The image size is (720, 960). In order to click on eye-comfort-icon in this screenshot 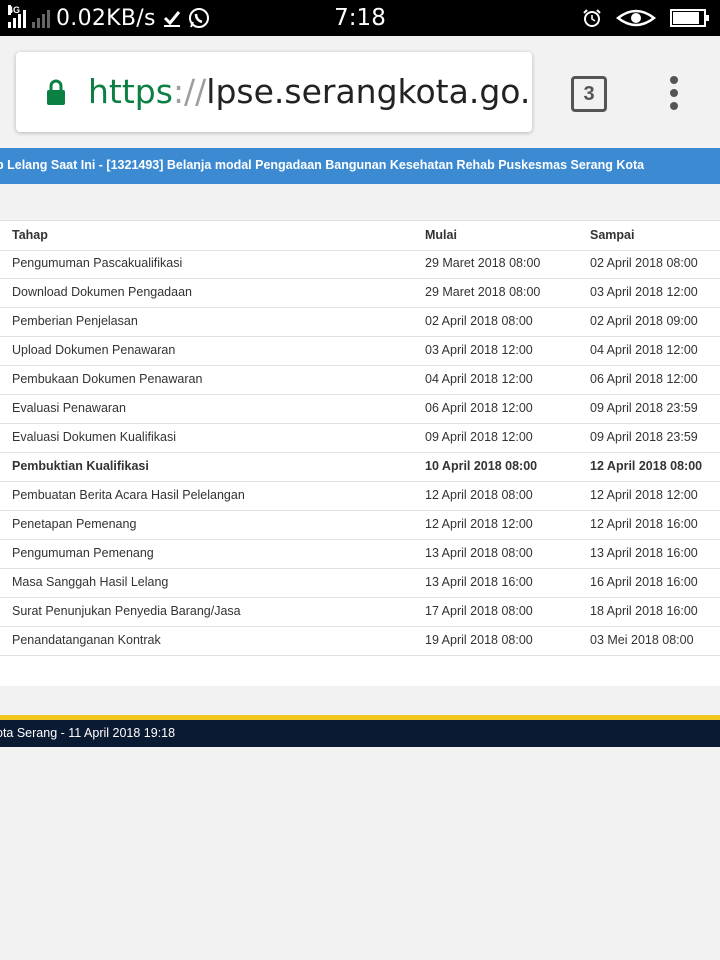, I will do `click(636, 18)`.